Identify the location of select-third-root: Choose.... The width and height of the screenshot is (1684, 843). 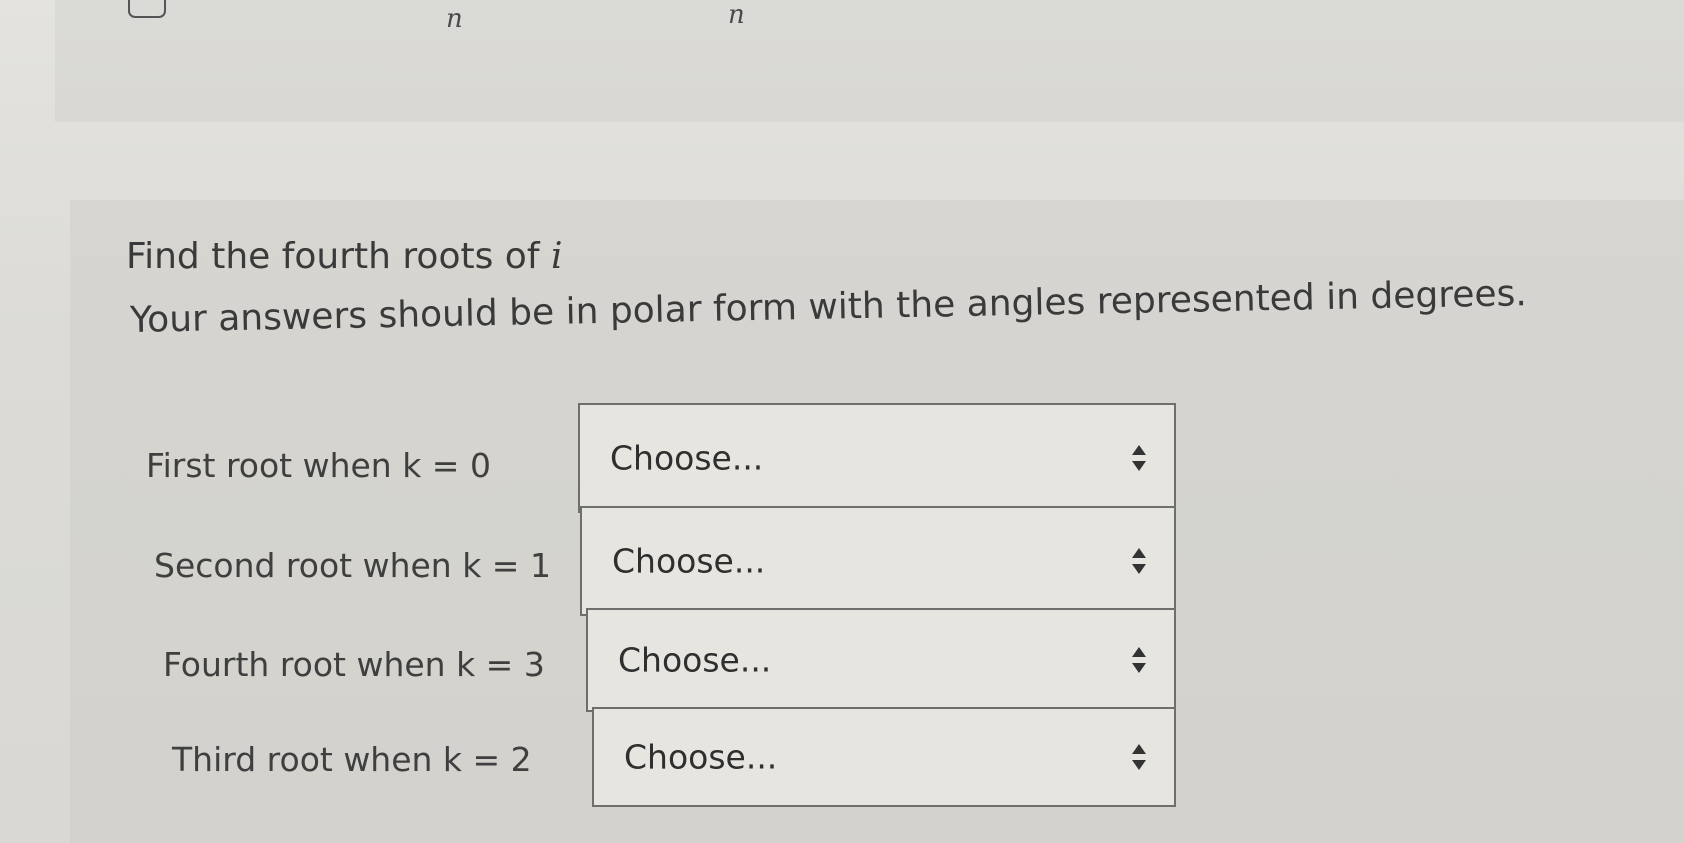
(884, 757).